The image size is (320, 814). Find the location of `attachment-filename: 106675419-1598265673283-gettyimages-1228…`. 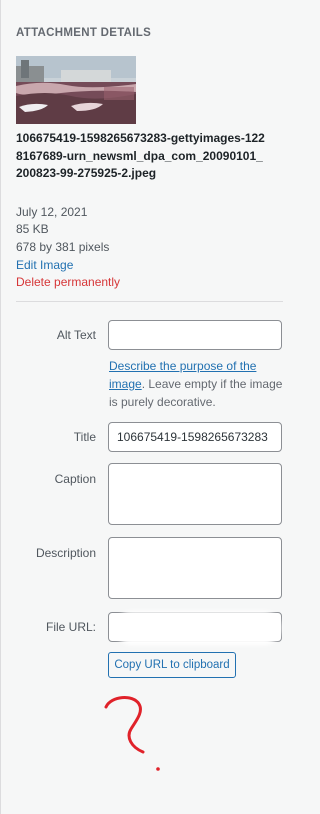

attachment-filename: 106675419-1598265673283-gettyimages-1228… is located at coordinates (140, 155).